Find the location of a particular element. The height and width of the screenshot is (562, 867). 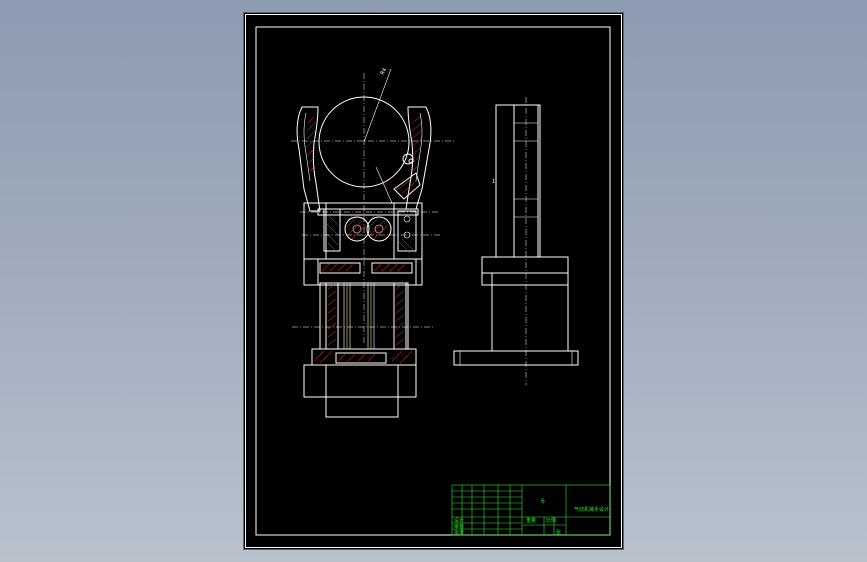

left-pinion is located at coordinates (357, 229).